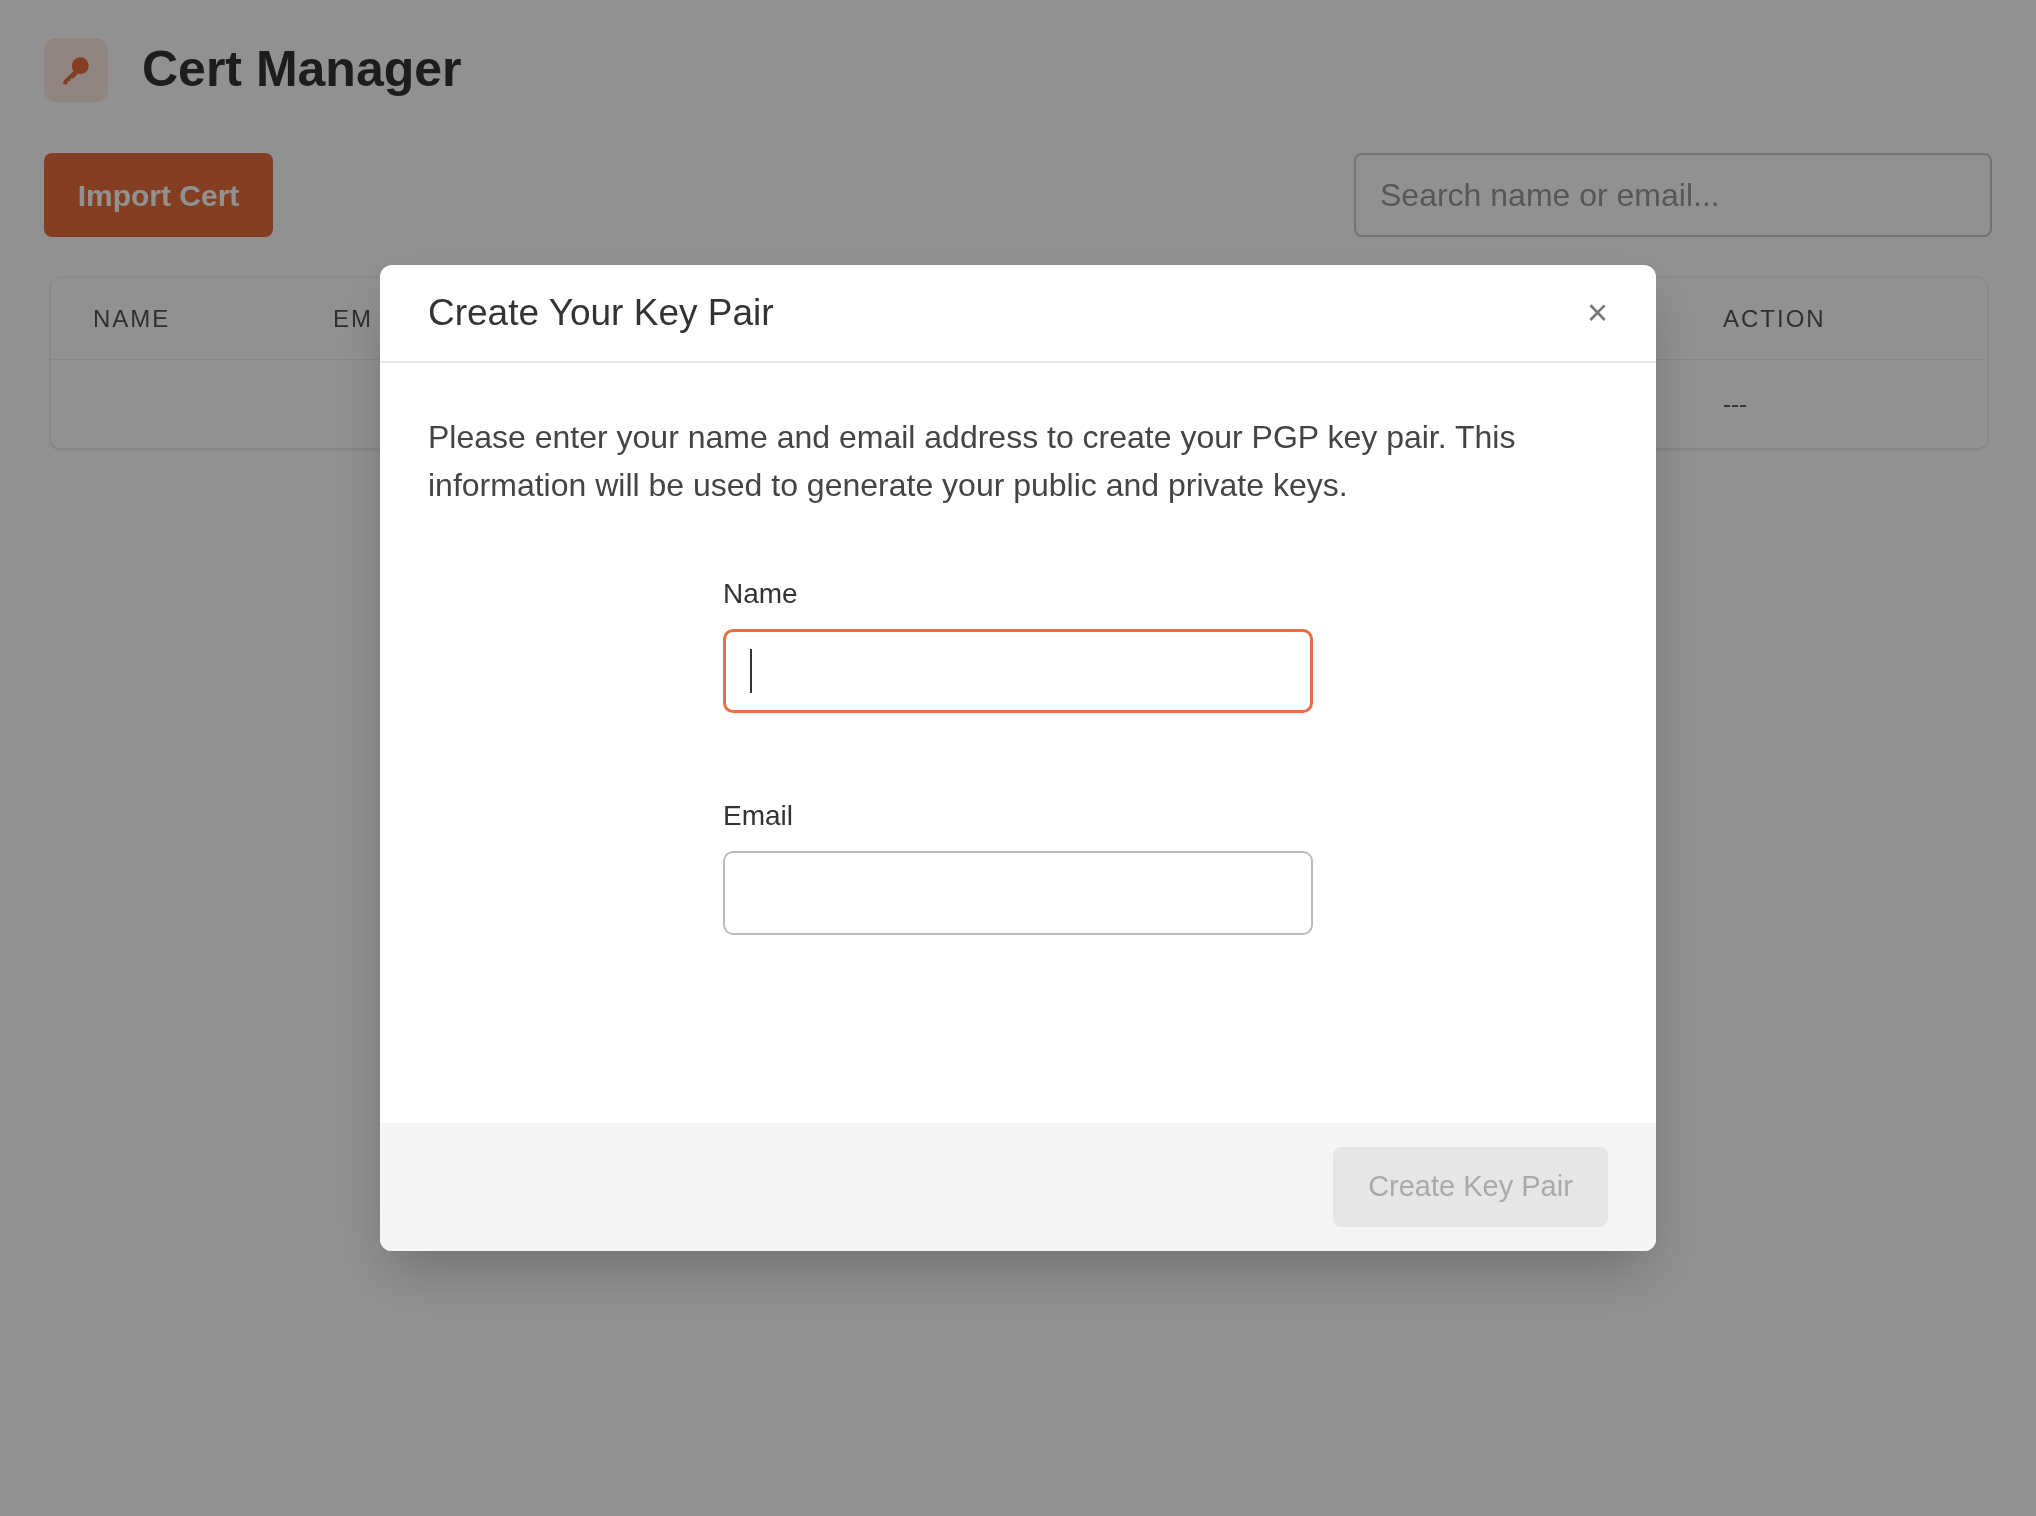  Describe the element at coordinates (758, 816) in the screenshot. I see `field-label: Email` at that location.